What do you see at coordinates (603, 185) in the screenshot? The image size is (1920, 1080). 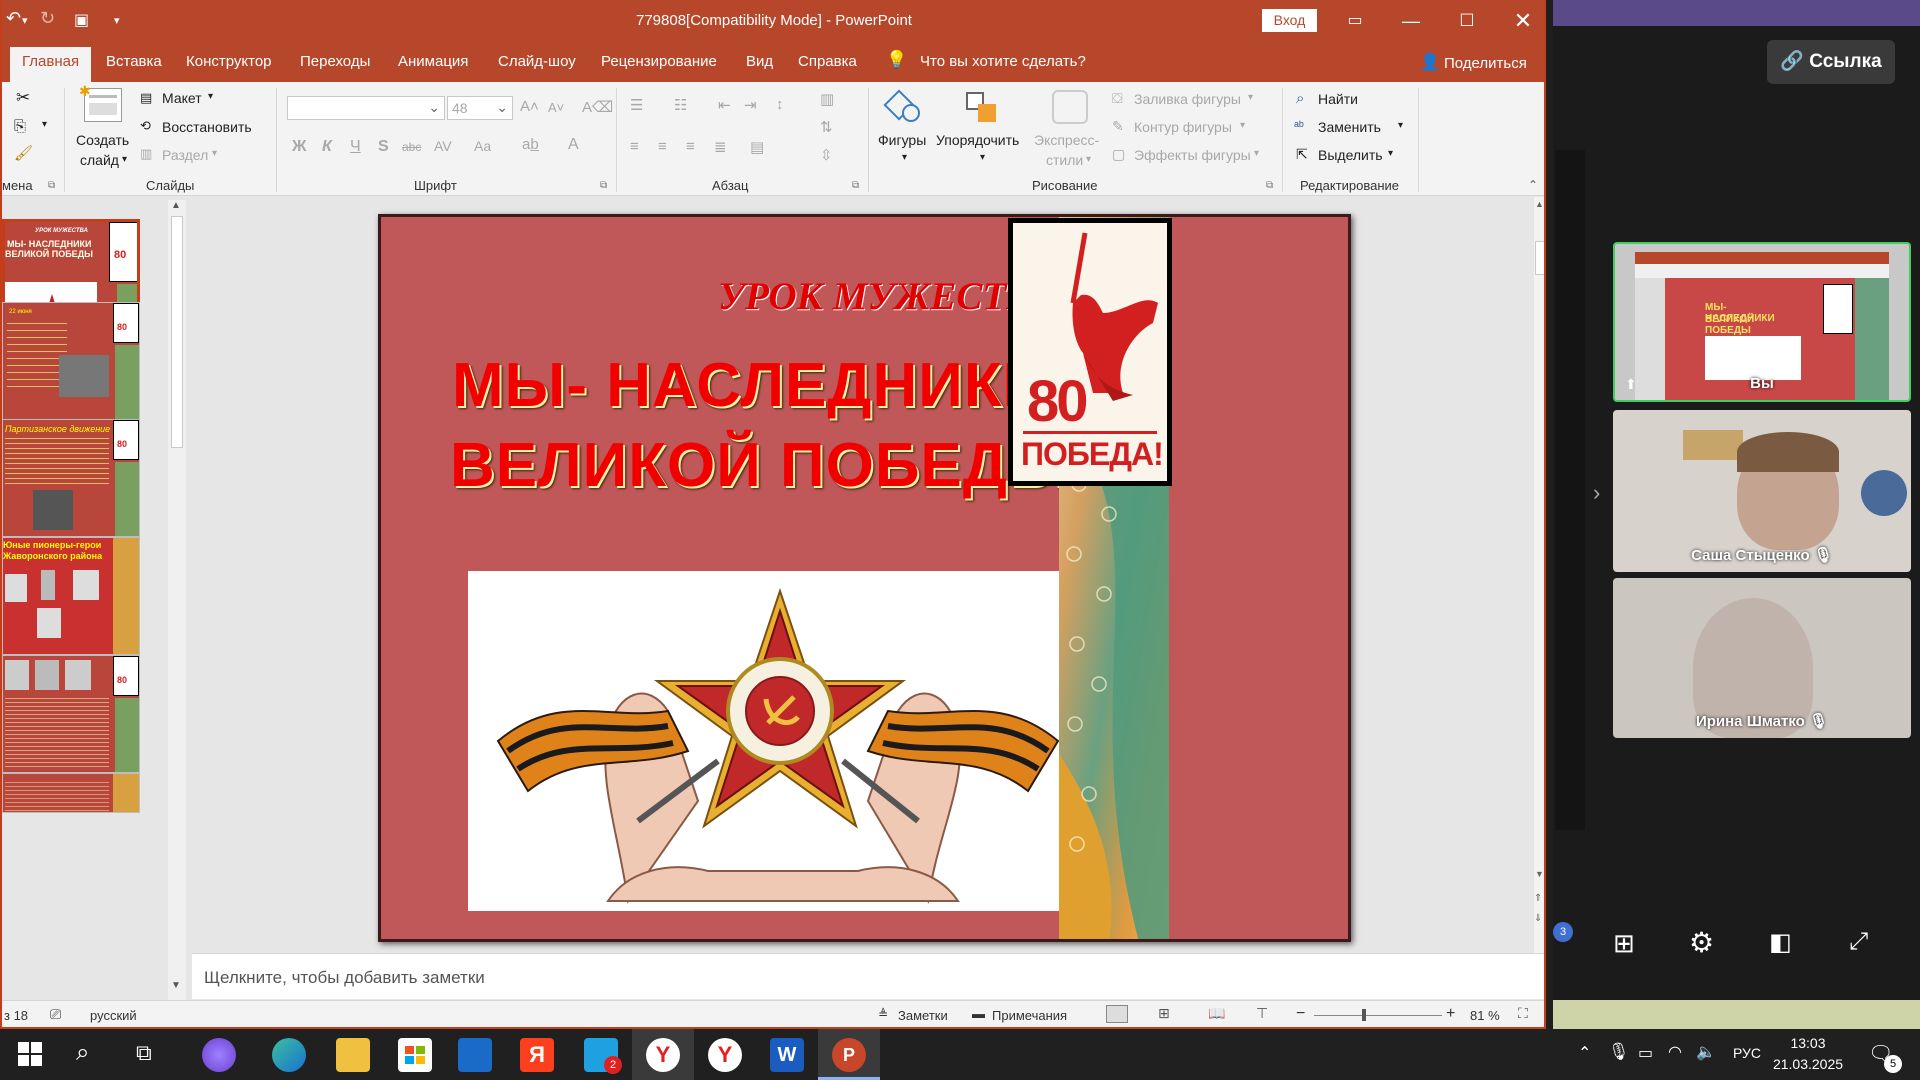 I see `font-launcher-icon: ⧉` at bounding box center [603, 185].